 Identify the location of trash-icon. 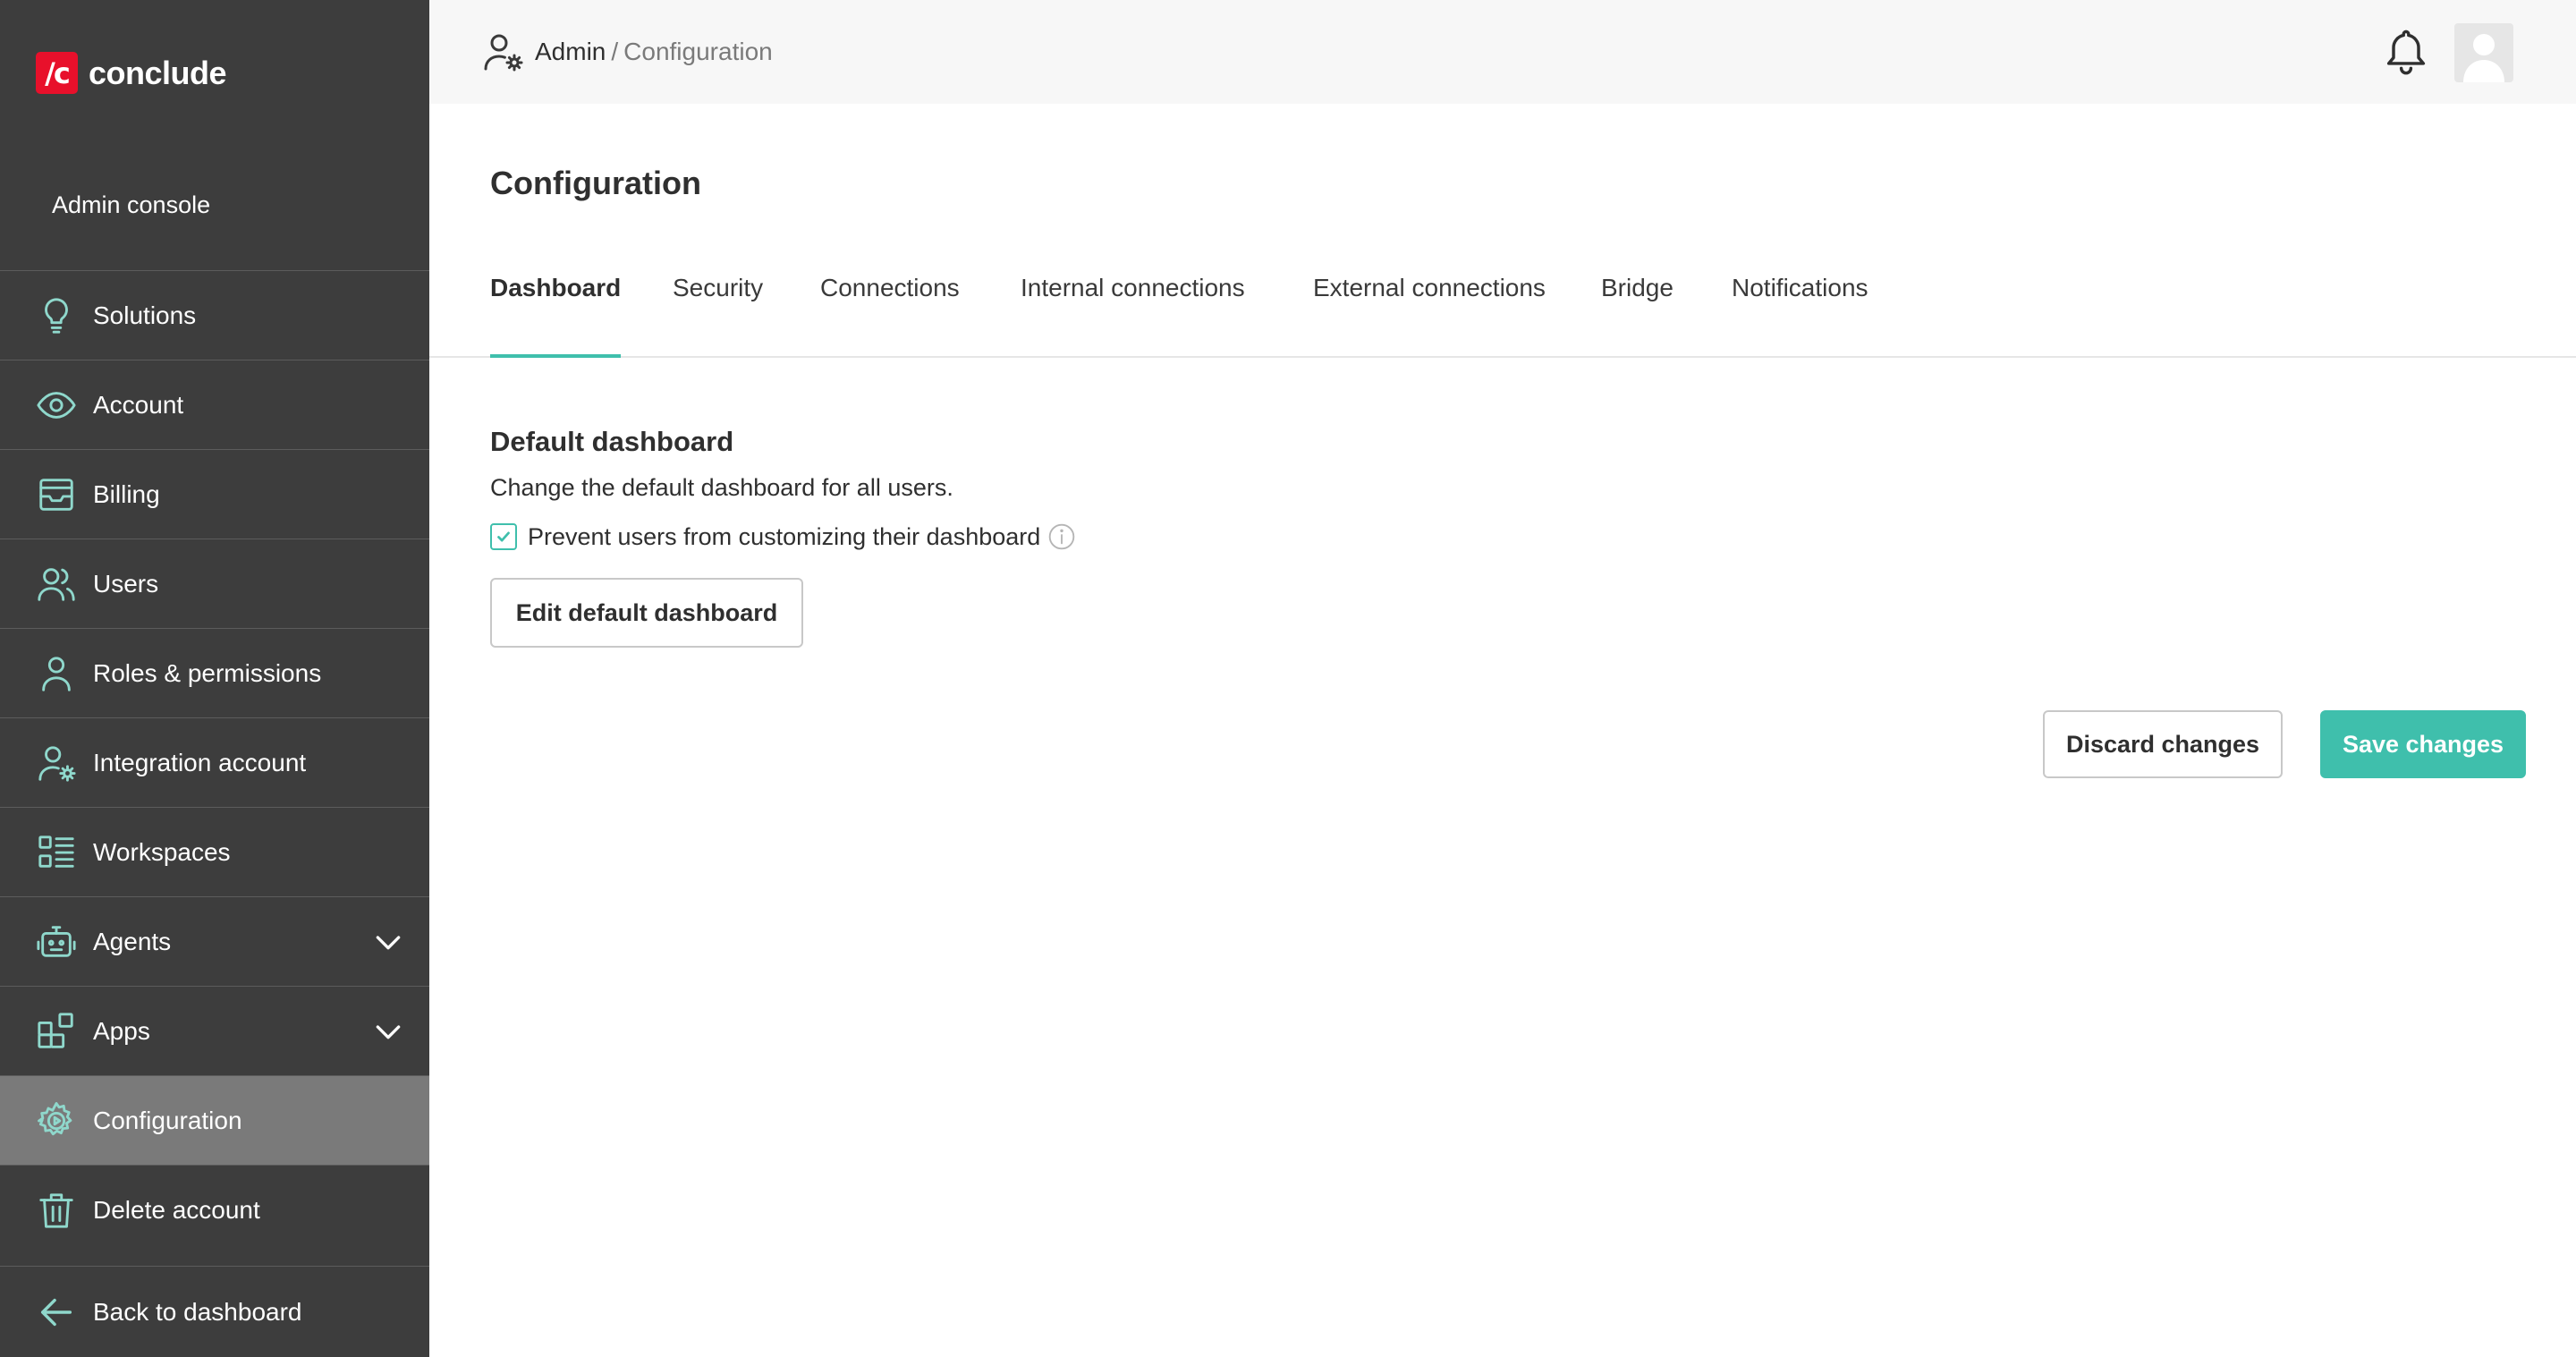
(56, 1210).